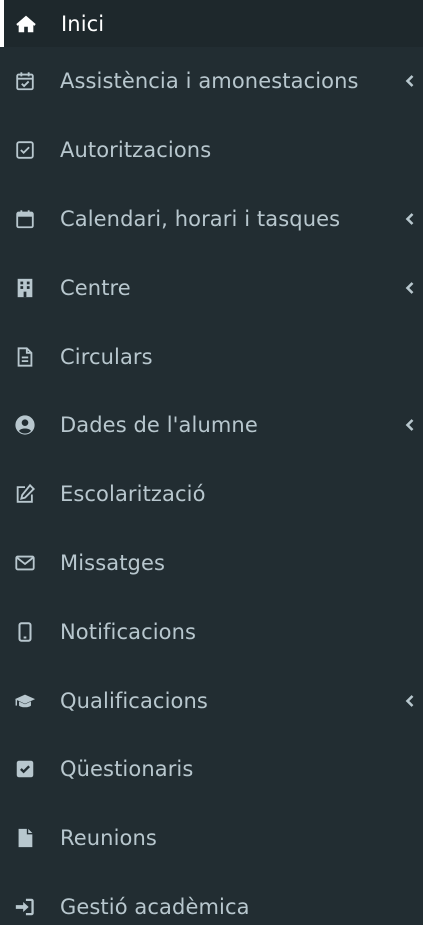 This screenshot has height=925, width=423. Describe the element at coordinates (25, 494) in the screenshot. I see `edit-icon` at that location.